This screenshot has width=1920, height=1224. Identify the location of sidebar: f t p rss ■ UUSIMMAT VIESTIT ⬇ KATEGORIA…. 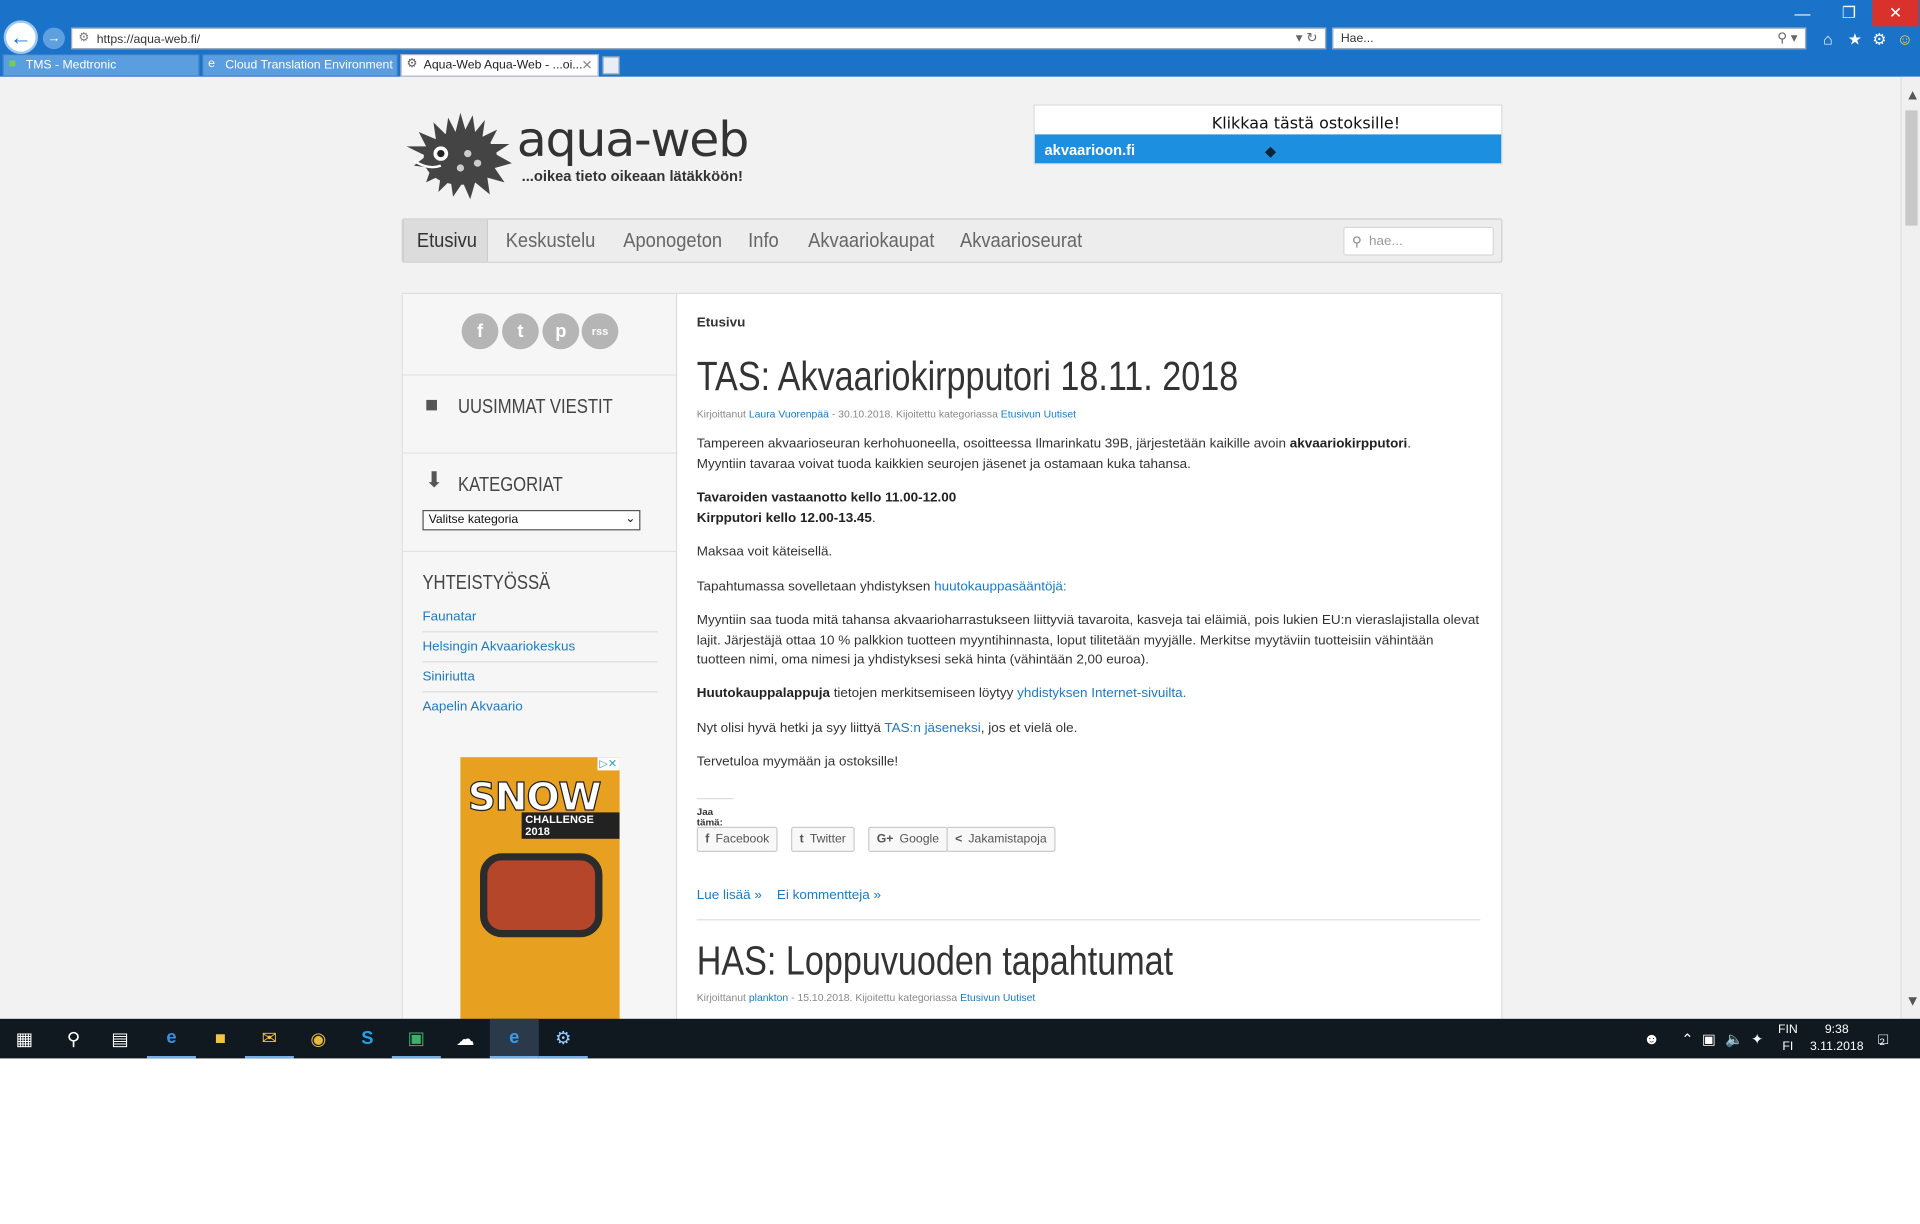
(540, 660).